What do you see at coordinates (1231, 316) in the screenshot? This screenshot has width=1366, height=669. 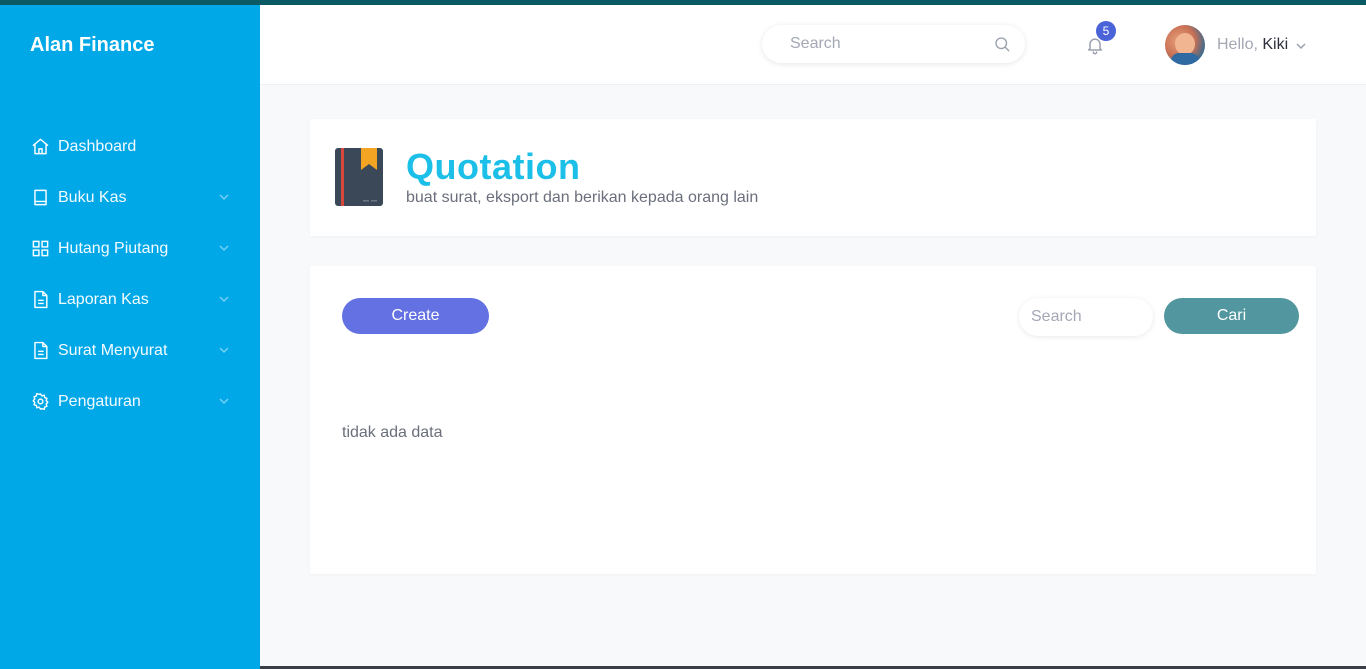 I see `search-button: Cari` at bounding box center [1231, 316].